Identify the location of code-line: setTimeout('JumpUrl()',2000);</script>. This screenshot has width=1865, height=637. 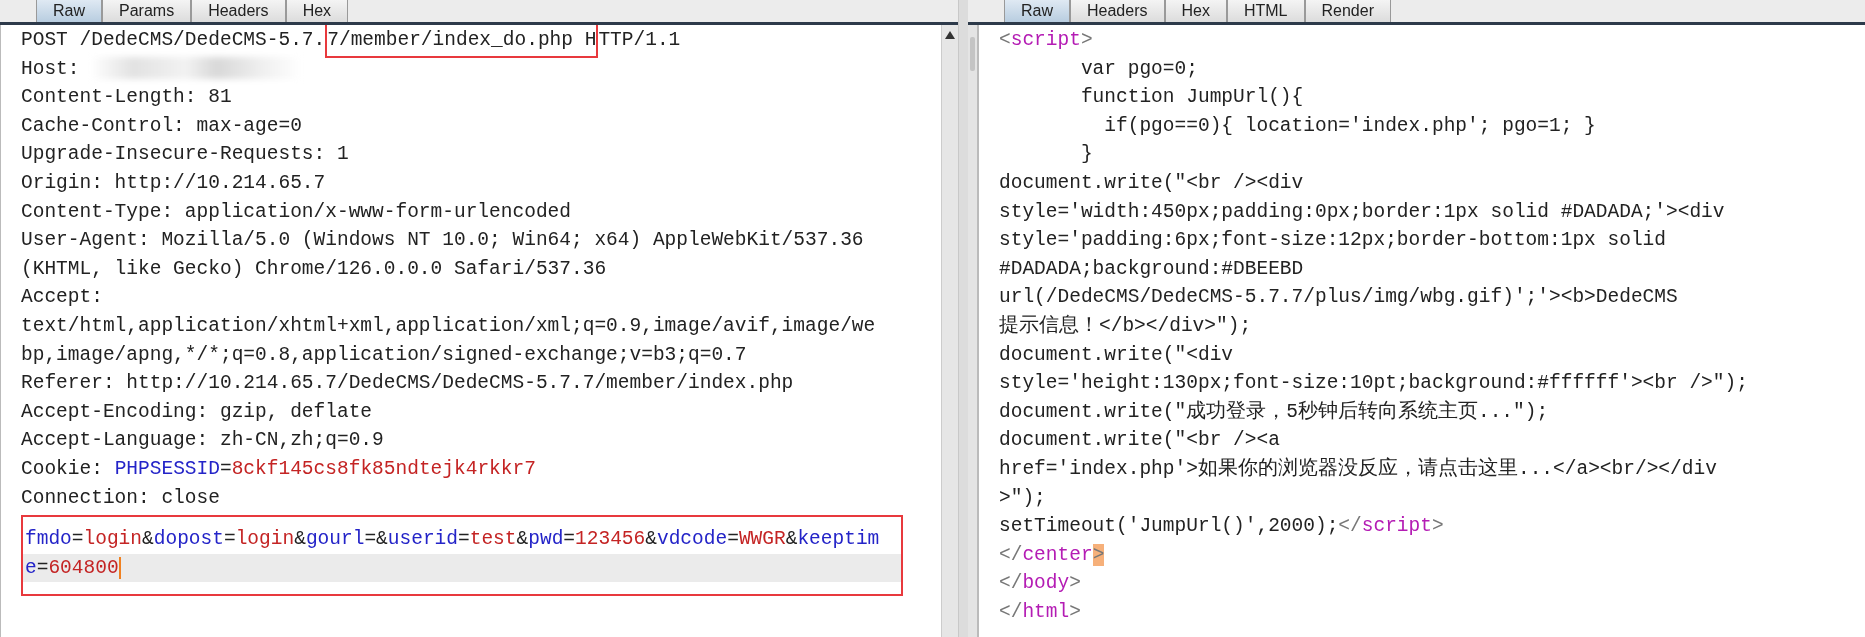
(1221, 527).